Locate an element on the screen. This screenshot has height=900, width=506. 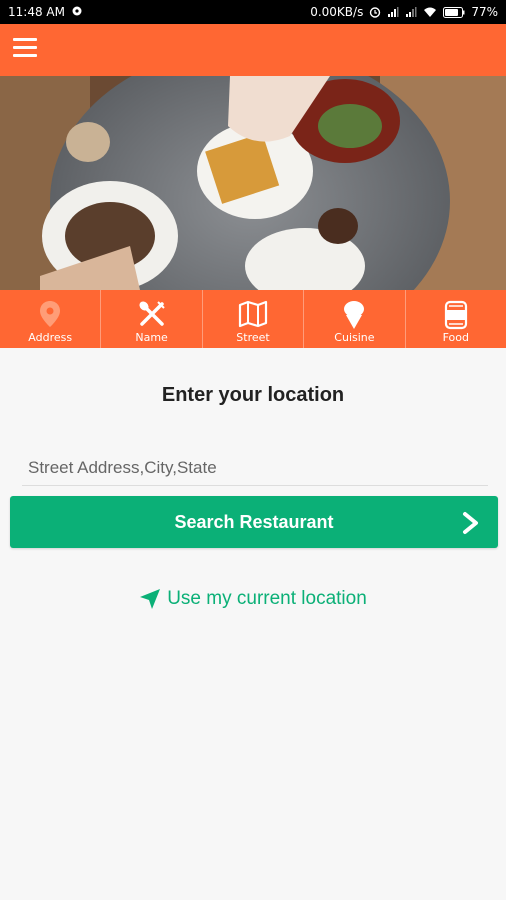
chevron-right-icon is located at coordinates (470, 523).